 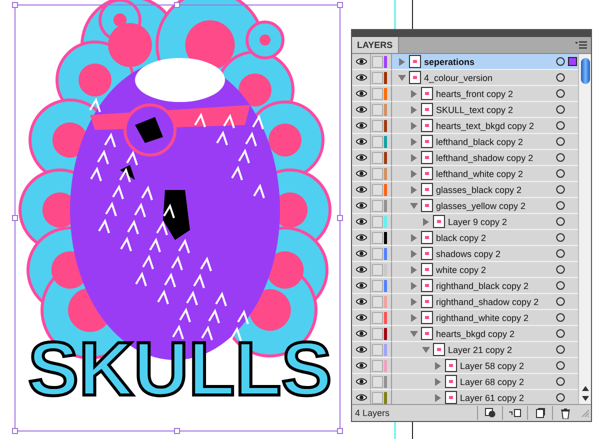 I want to click on layers-tab: LAYERS, so click(x=375, y=45).